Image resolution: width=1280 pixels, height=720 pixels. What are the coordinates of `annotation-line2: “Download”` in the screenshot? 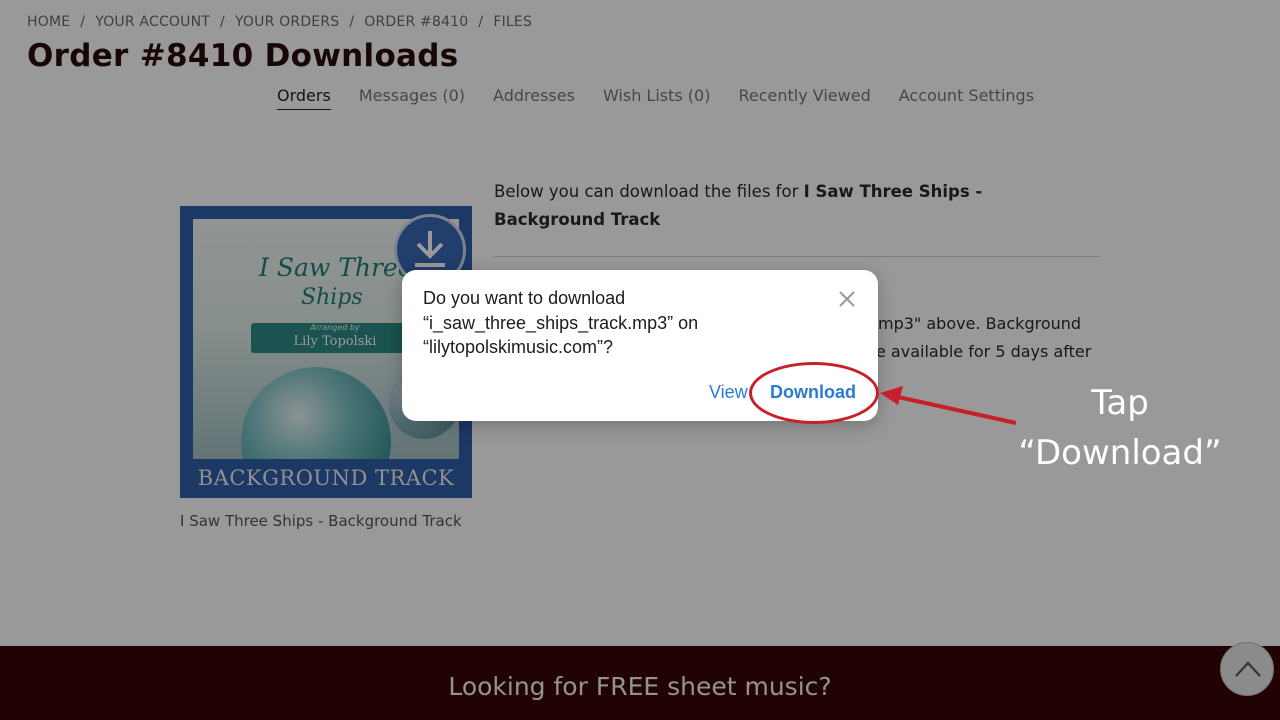 It's located at (1120, 453).